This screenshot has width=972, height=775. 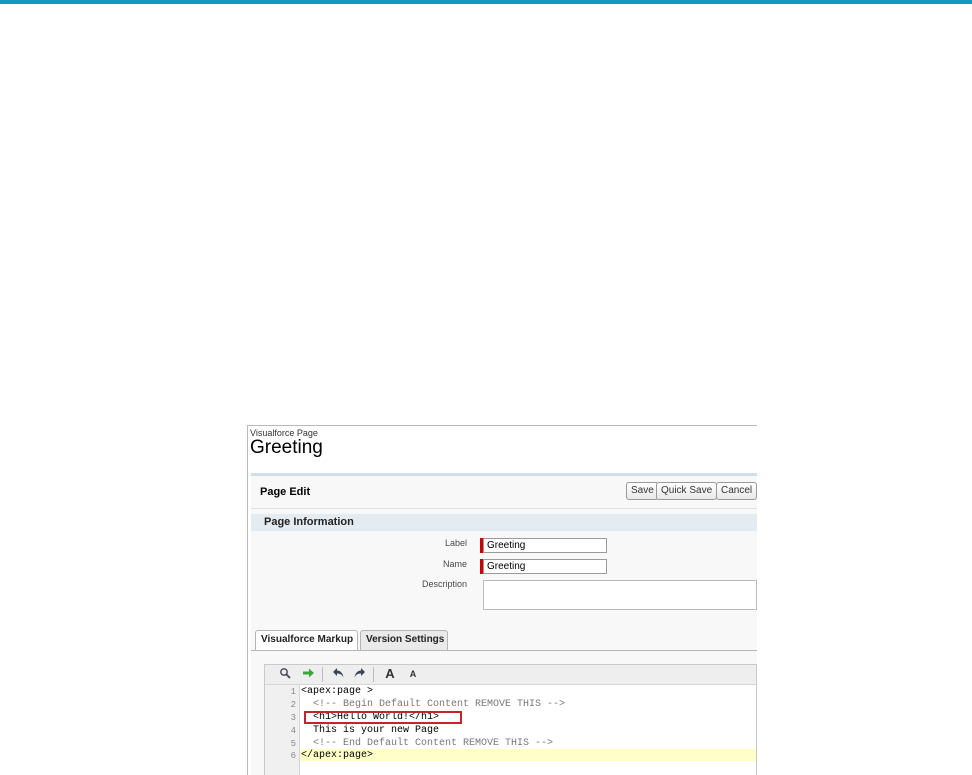 I want to click on line-number: 4, so click(x=293, y=731).